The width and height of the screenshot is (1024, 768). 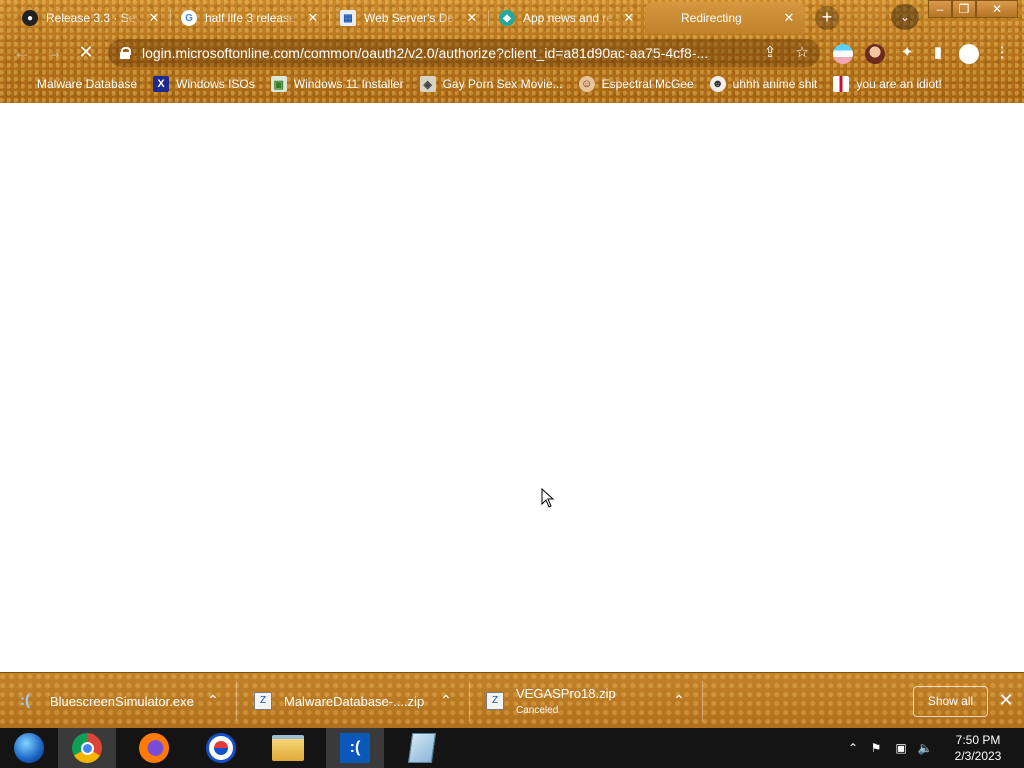 I want to click on tab-title: App news and revi, so click(x=569, y=18).